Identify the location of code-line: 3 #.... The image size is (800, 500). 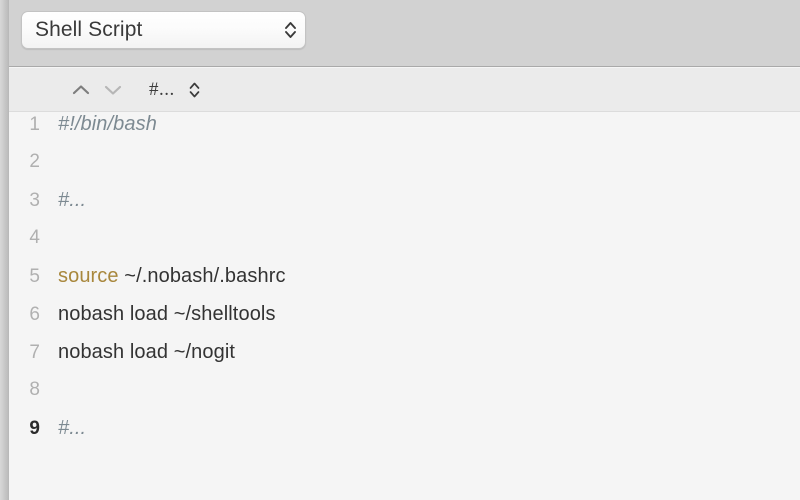
(405, 208).